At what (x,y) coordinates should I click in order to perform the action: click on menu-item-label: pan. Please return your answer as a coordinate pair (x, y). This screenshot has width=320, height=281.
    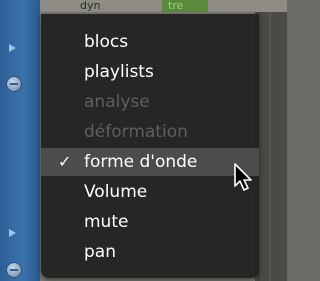
    Looking at the image, I should click on (100, 252).